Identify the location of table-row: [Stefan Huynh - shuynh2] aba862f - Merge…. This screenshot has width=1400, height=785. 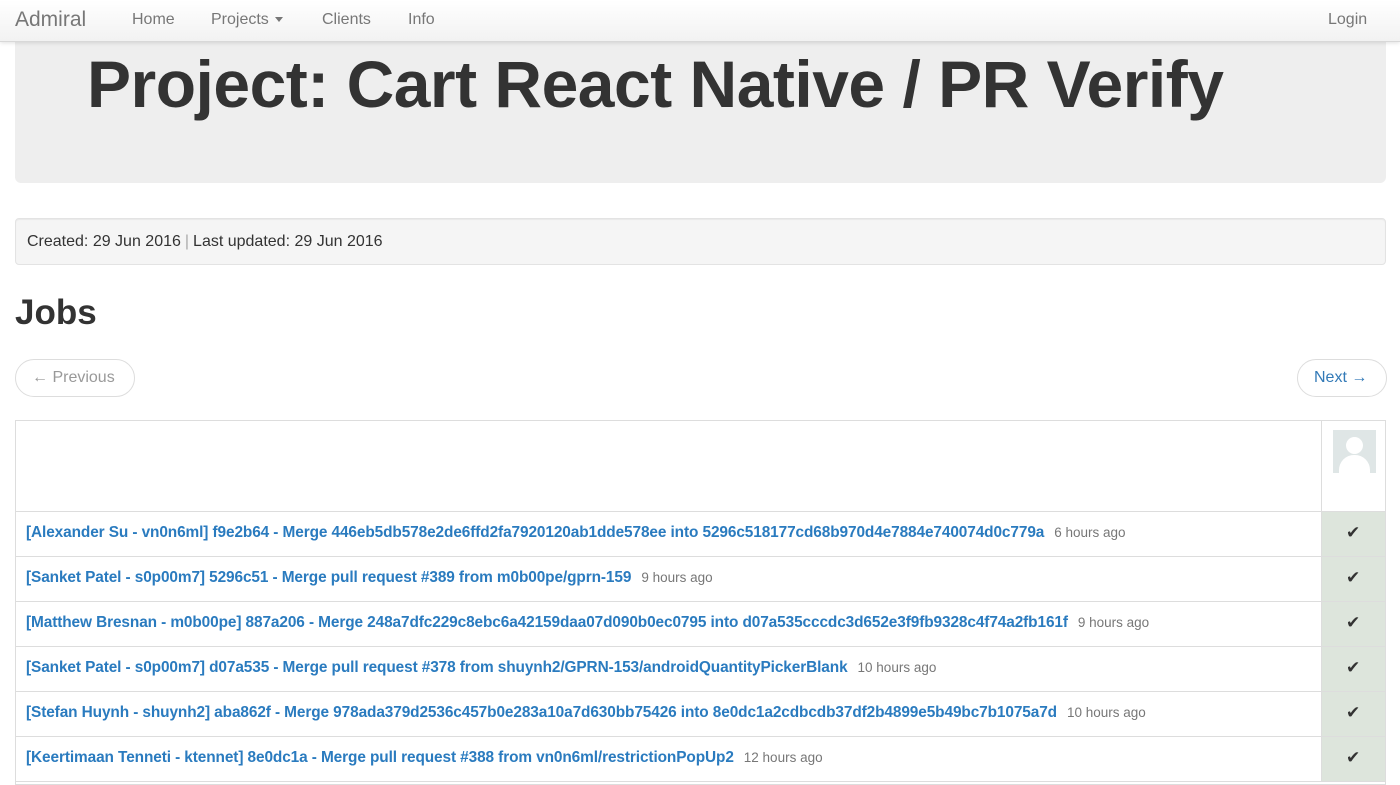
(700, 714).